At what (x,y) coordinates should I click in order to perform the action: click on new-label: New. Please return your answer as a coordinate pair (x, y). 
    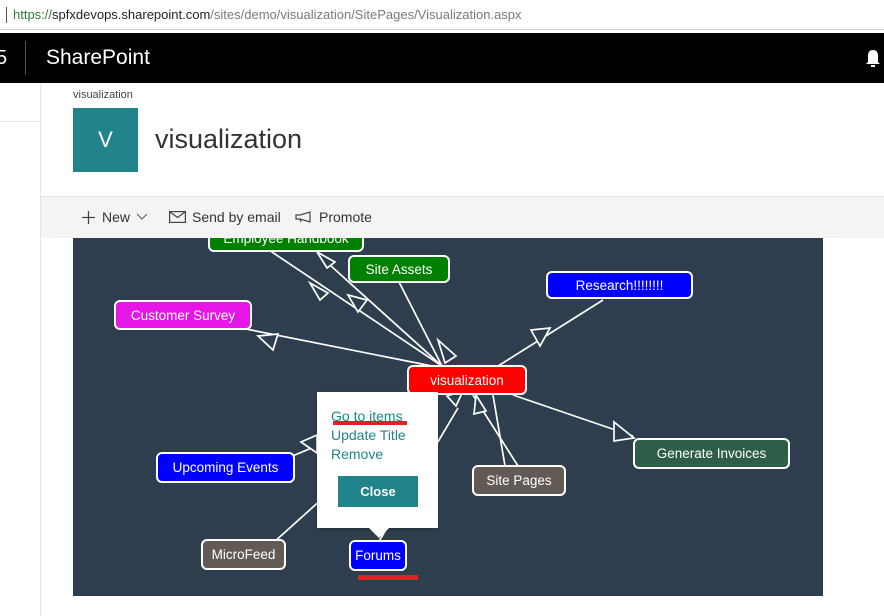
    Looking at the image, I should click on (116, 217).